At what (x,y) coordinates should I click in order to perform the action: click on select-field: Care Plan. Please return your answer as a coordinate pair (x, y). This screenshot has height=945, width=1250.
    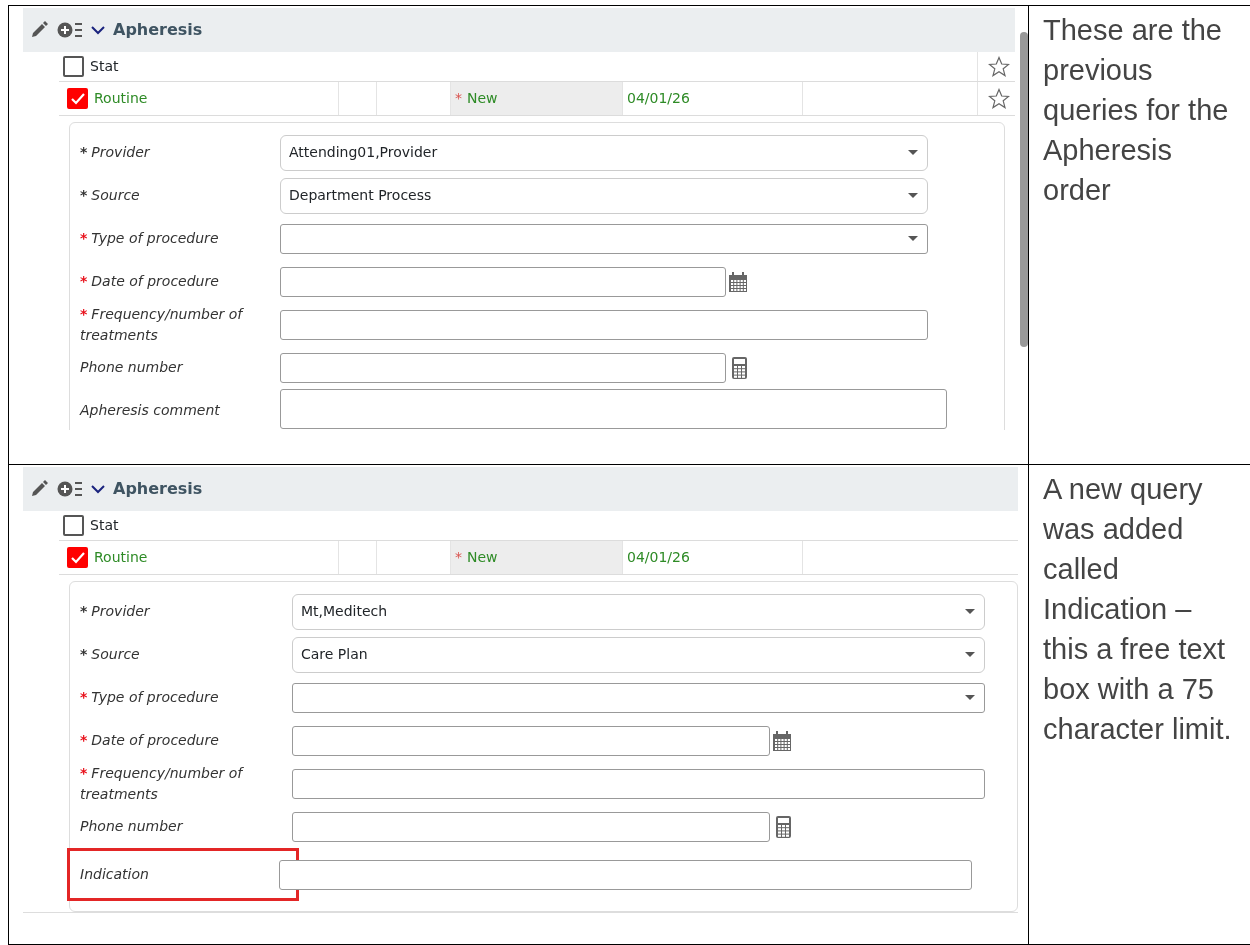
    Looking at the image, I should click on (638, 654).